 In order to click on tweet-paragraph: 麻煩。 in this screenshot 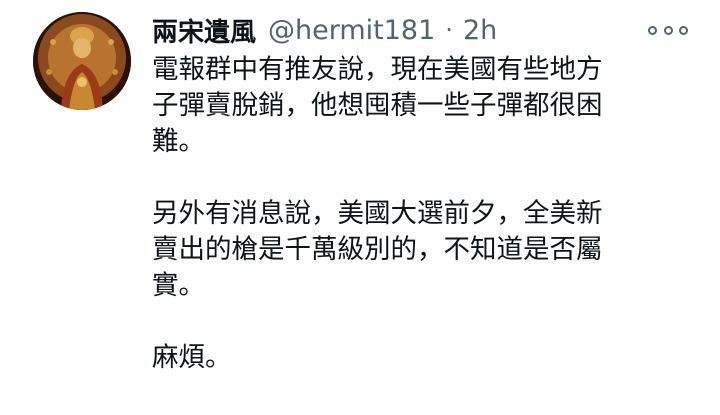, I will do `click(192, 357)`.